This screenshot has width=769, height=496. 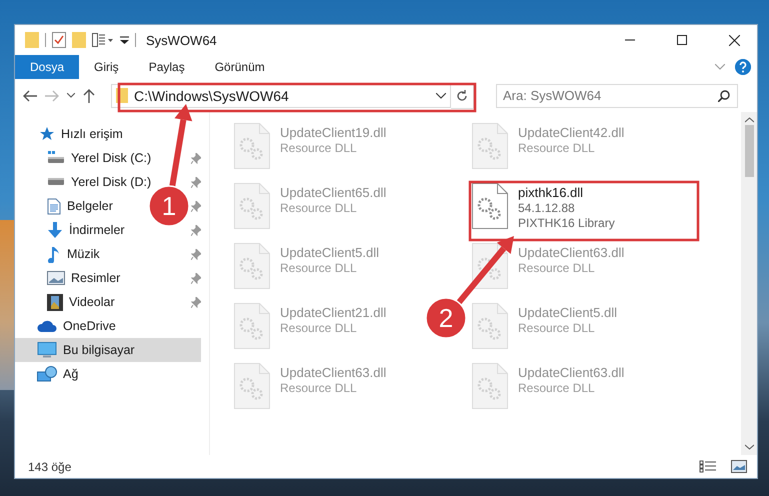 I want to click on refresh-icon, so click(x=462, y=96).